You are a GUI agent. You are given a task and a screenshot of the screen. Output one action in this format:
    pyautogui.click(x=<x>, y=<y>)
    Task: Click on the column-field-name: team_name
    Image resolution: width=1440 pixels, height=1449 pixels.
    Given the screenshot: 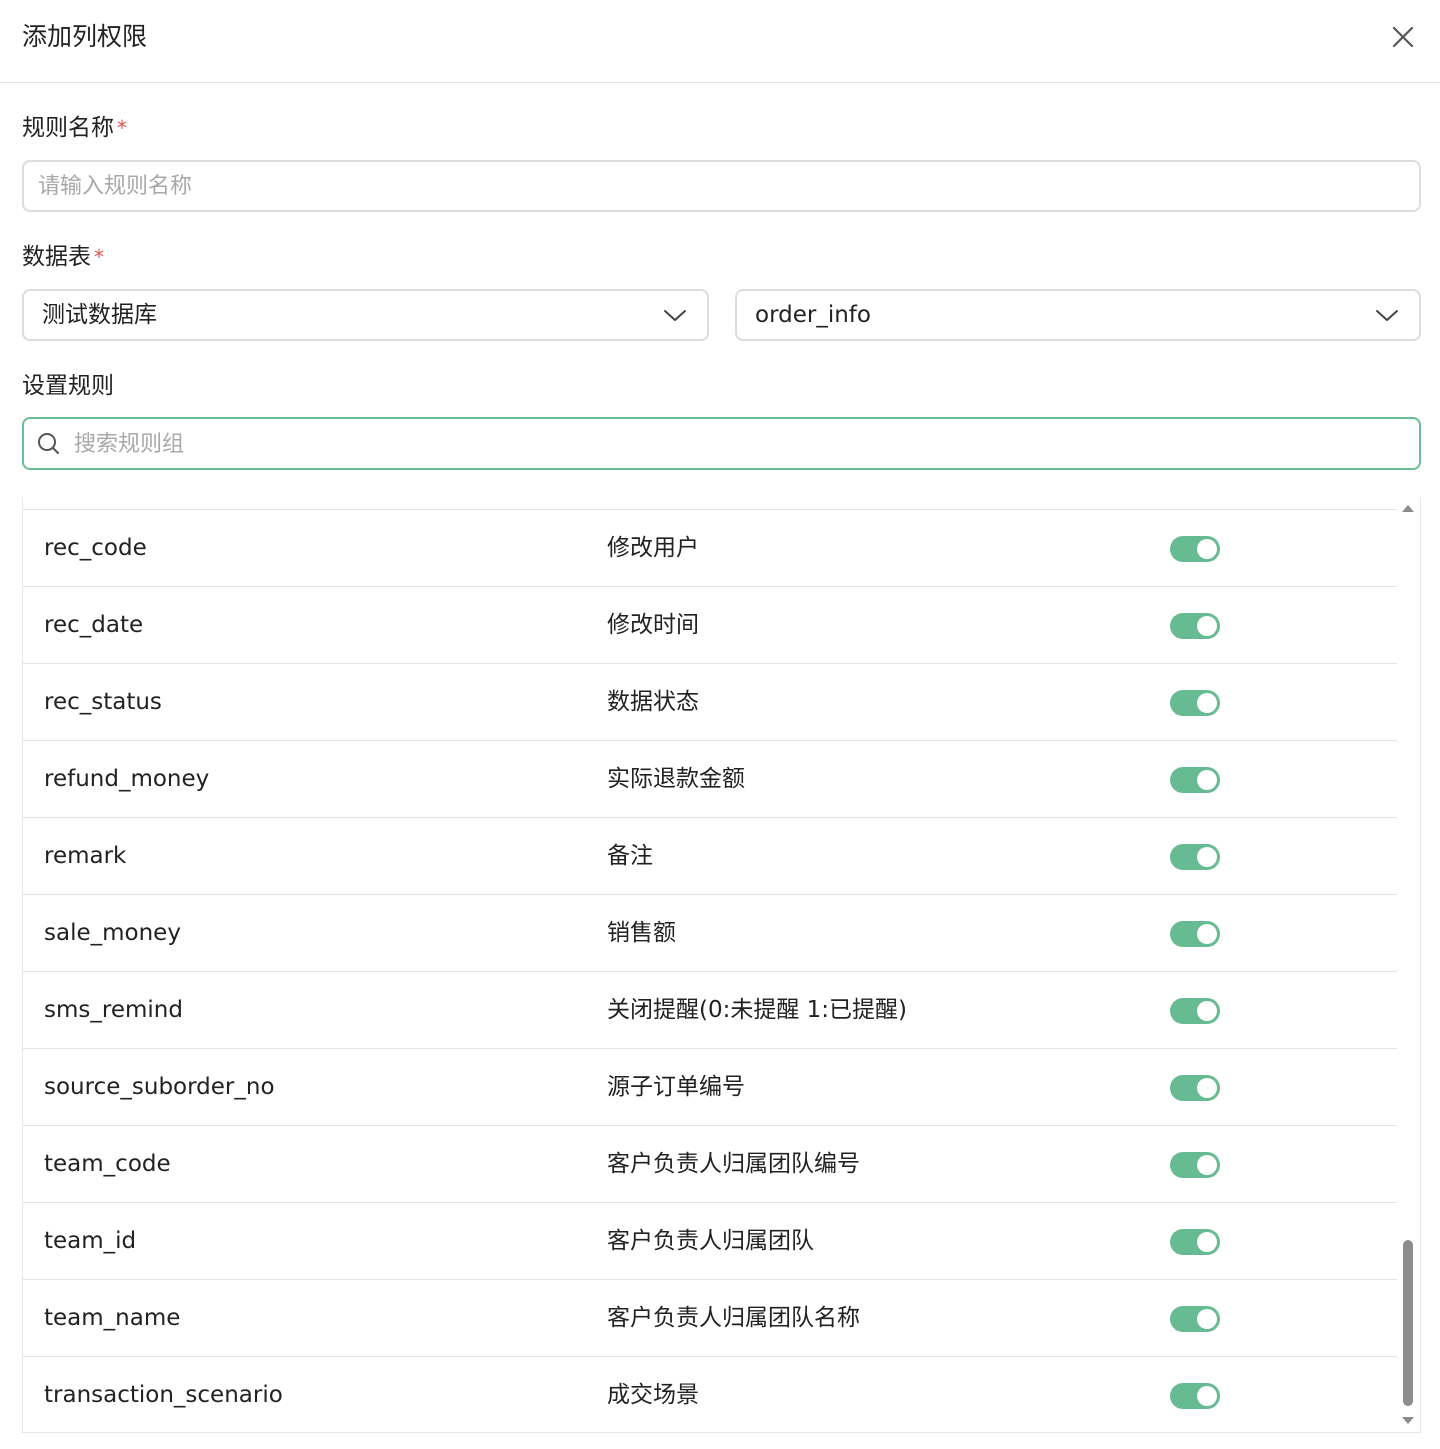 What is the action you would take?
    pyautogui.click(x=112, y=1318)
    